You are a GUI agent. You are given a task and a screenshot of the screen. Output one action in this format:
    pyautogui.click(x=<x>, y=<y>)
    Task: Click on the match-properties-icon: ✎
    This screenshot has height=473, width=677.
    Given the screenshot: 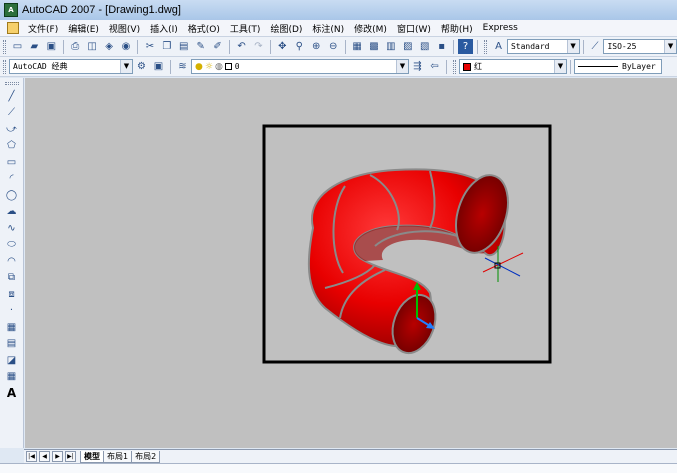 What is the action you would take?
    pyautogui.click(x=200, y=46)
    